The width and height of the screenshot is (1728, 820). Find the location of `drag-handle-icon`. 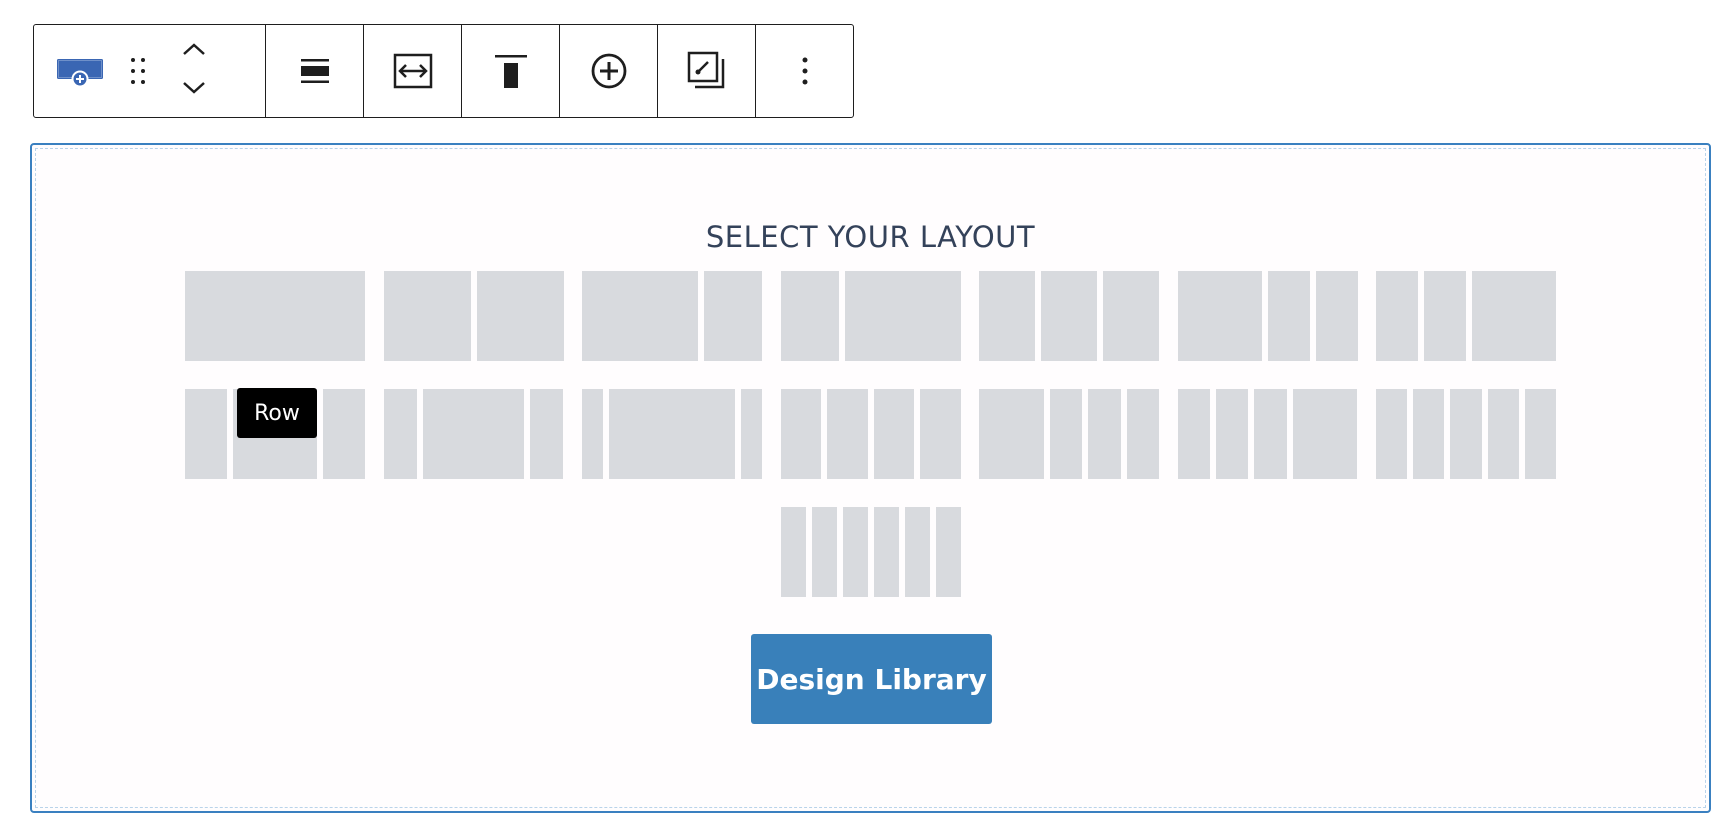

drag-handle-icon is located at coordinates (138, 71).